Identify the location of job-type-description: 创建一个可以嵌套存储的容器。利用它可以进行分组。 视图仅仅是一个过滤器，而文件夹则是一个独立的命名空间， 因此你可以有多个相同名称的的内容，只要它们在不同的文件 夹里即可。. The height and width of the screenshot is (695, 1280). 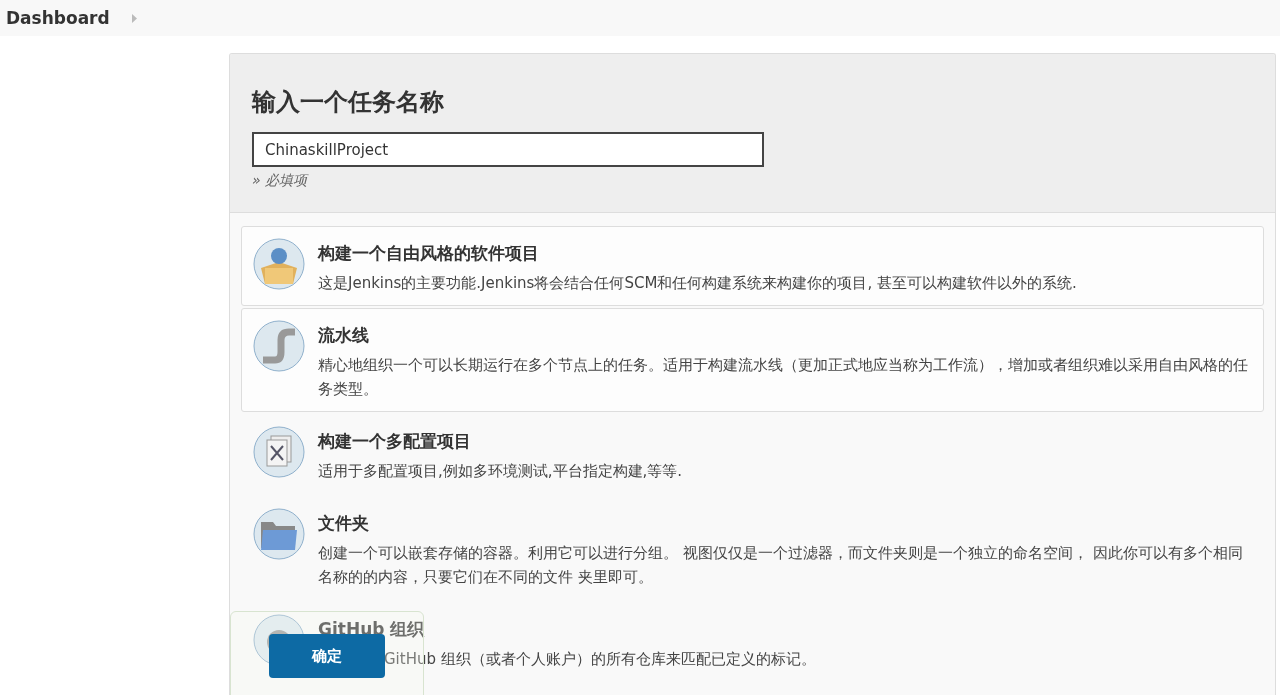
(781, 565).